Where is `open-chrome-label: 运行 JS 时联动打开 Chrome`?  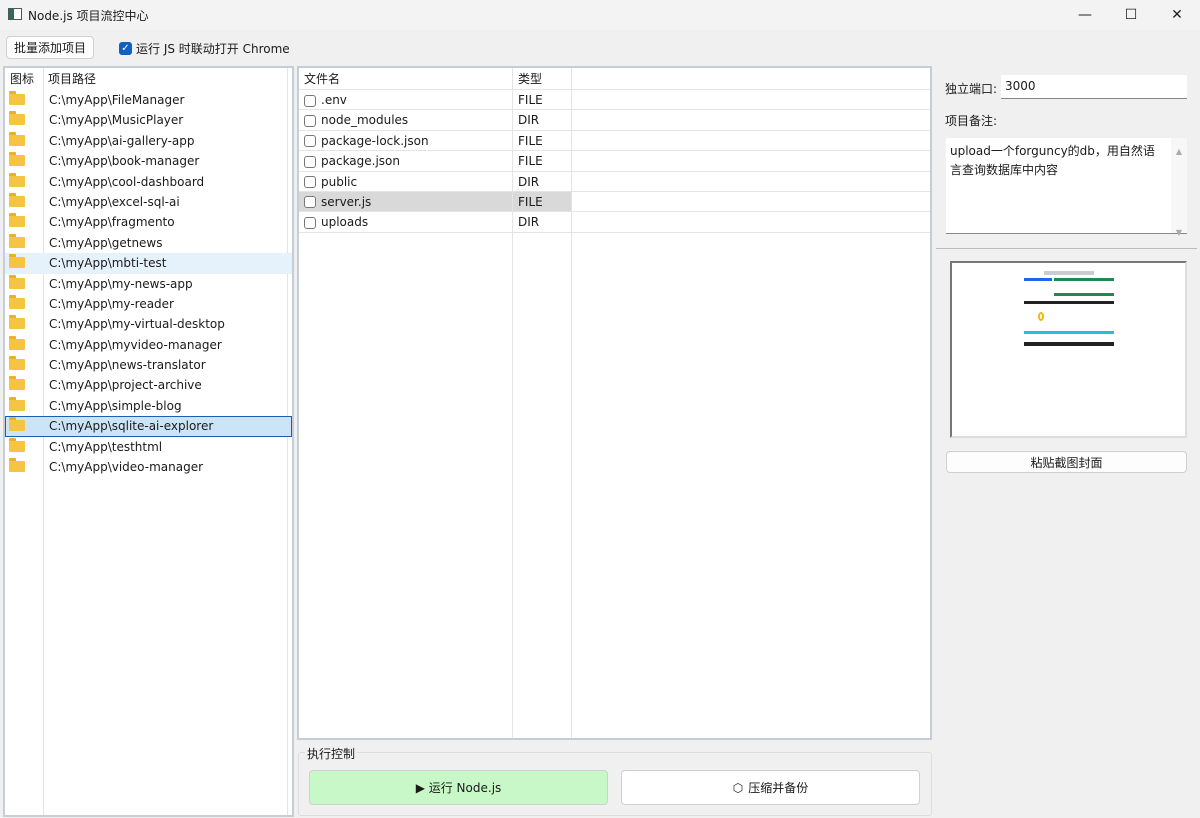
open-chrome-label: 运行 JS 时联动打开 Chrome is located at coordinates (213, 49).